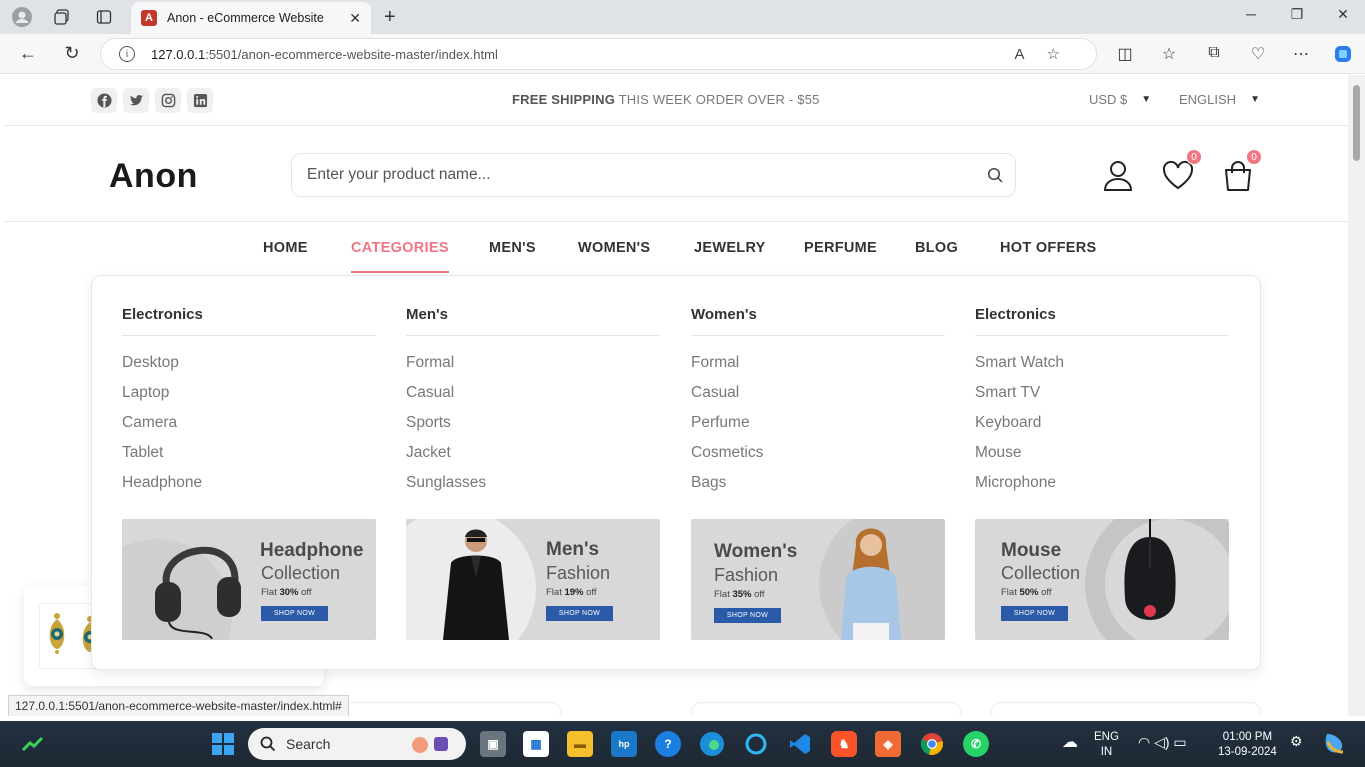 This screenshot has height=767, width=1365. Describe the element at coordinates (1241, 171) in the screenshot. I see `shopping-bag-icon: 0` at that location.